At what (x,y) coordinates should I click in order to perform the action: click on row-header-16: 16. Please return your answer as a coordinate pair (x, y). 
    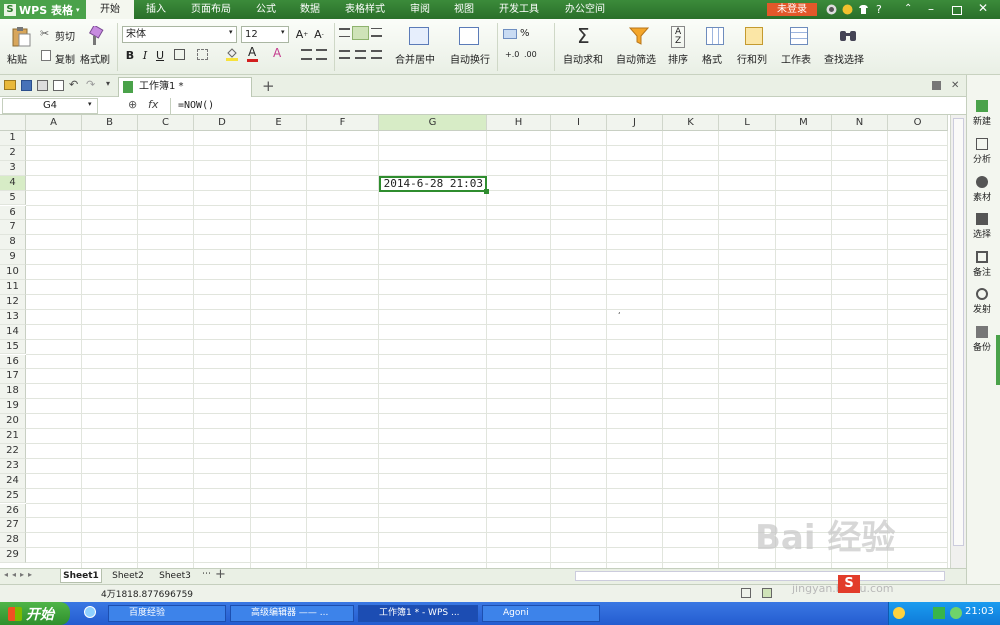
    Looking at the image, I should click on (13, 362).